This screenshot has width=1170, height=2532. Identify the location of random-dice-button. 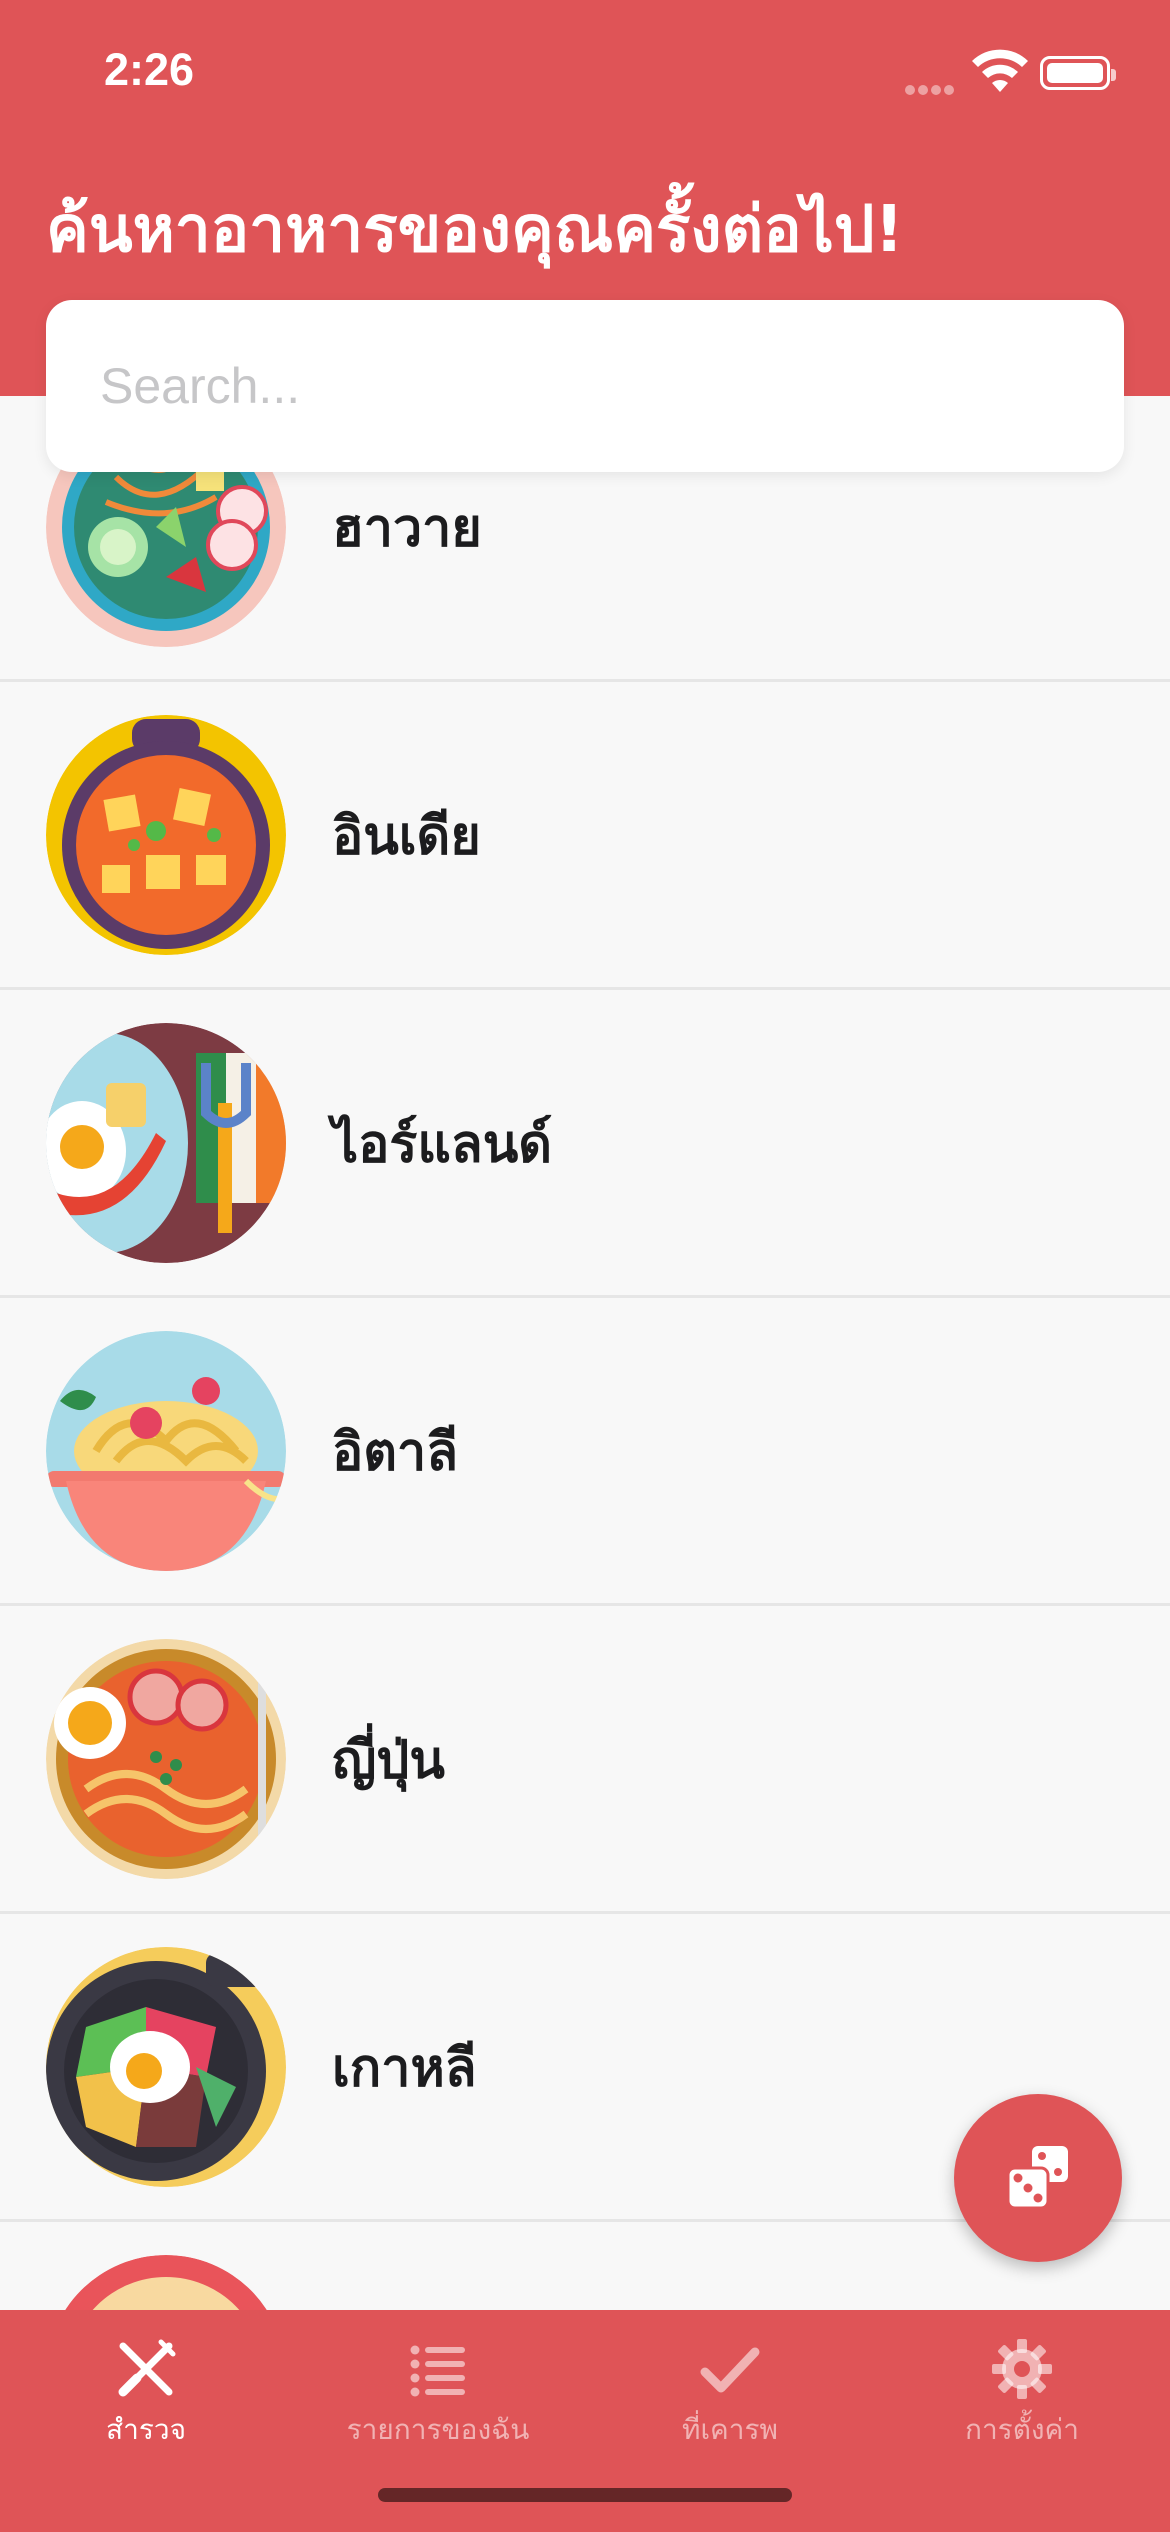
(1038, 2178).